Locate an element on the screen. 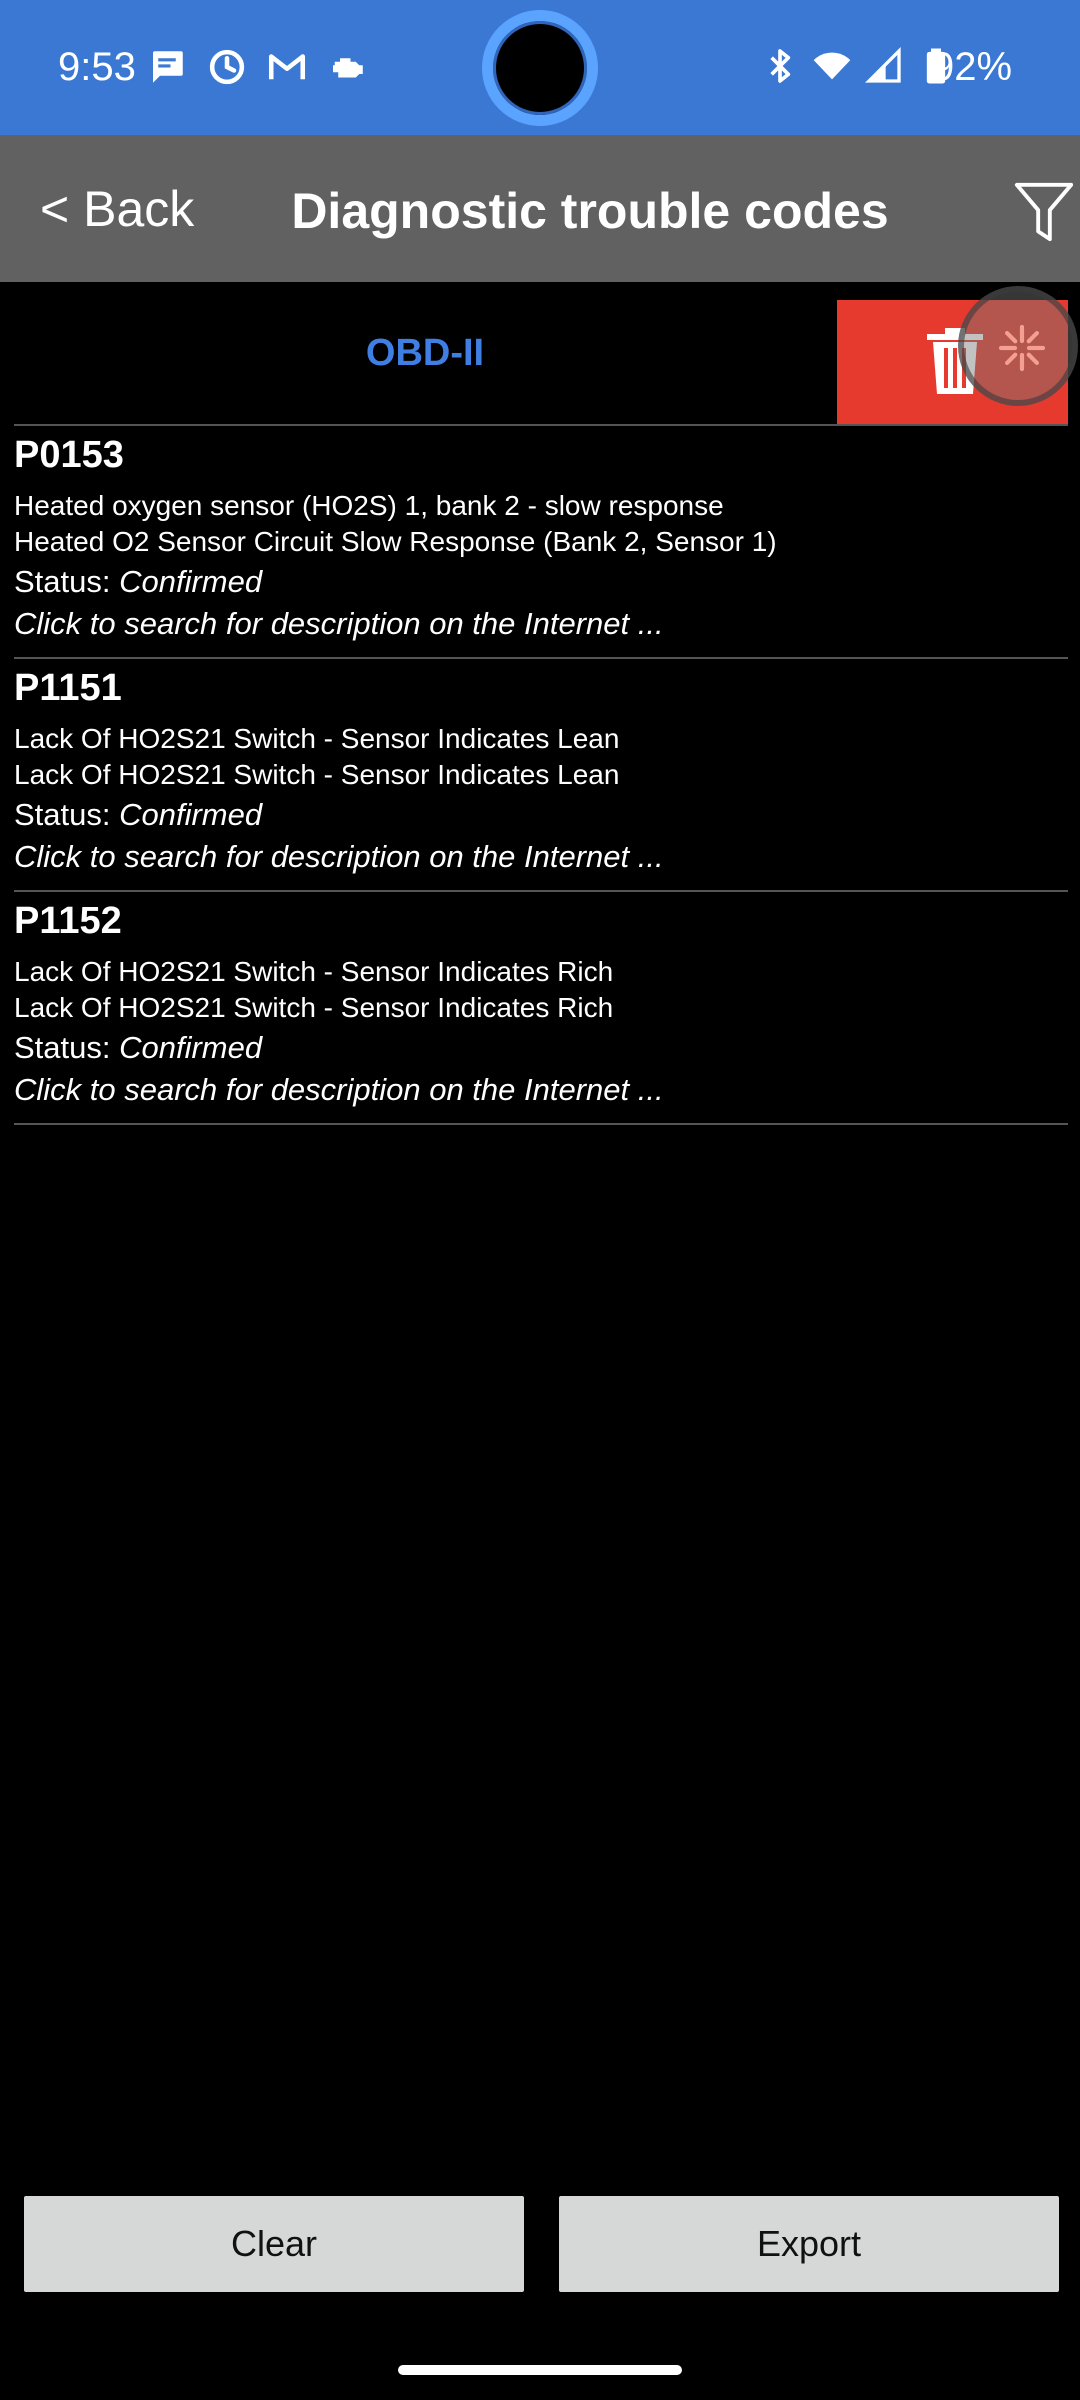 The height and width of the screenshot is (2400, 1080). system-icons is located at coordinates (858, 66).